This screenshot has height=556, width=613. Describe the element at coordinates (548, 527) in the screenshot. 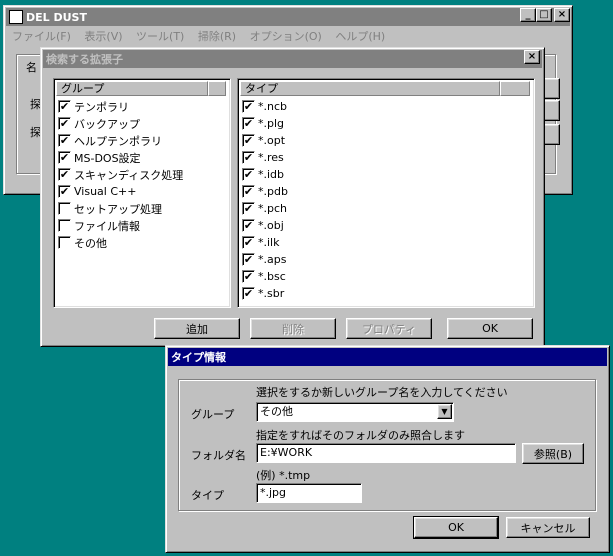

I see `cancel-button: キャンセル` at that location.